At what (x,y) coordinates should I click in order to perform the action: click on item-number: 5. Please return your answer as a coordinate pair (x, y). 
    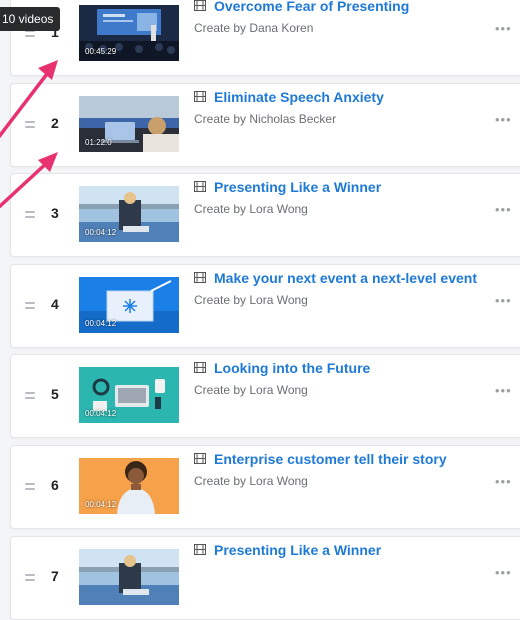
    Looking at the image, I should click on (55, 394).